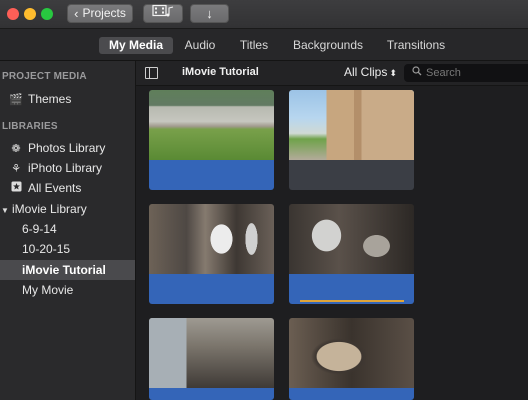  What do you see at coordinates (220, 72) in the screenshot?
I see `page-title: iMovie Tutorial` at bounding box center [220, 72].